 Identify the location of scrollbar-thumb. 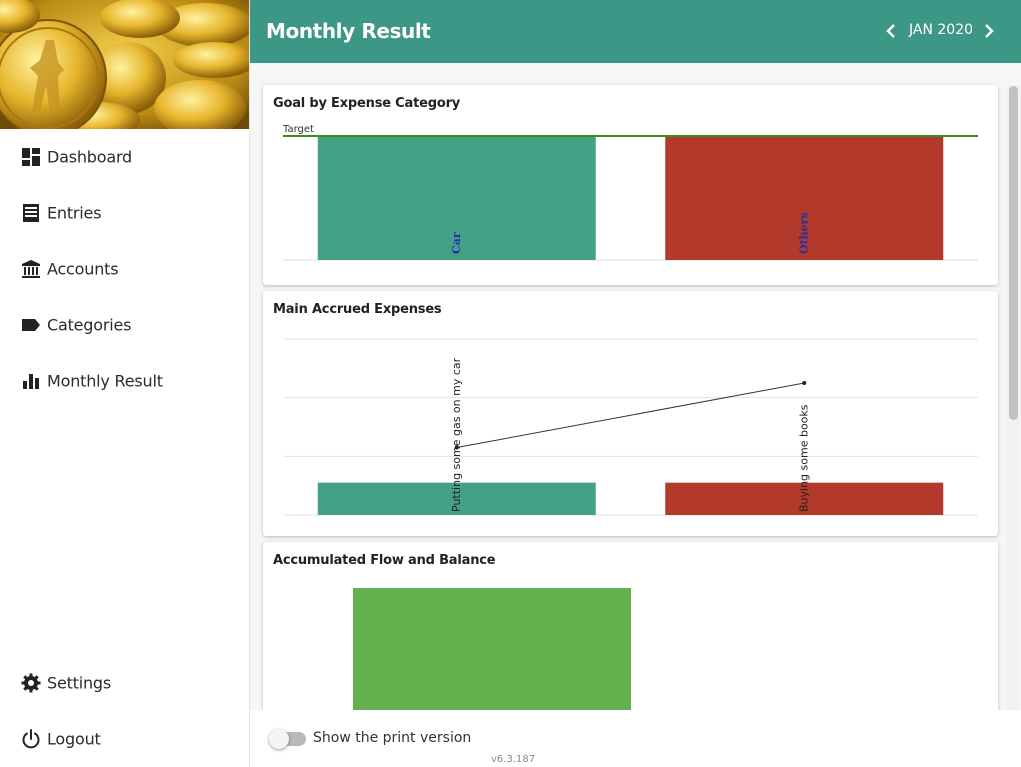
(1013, 253).